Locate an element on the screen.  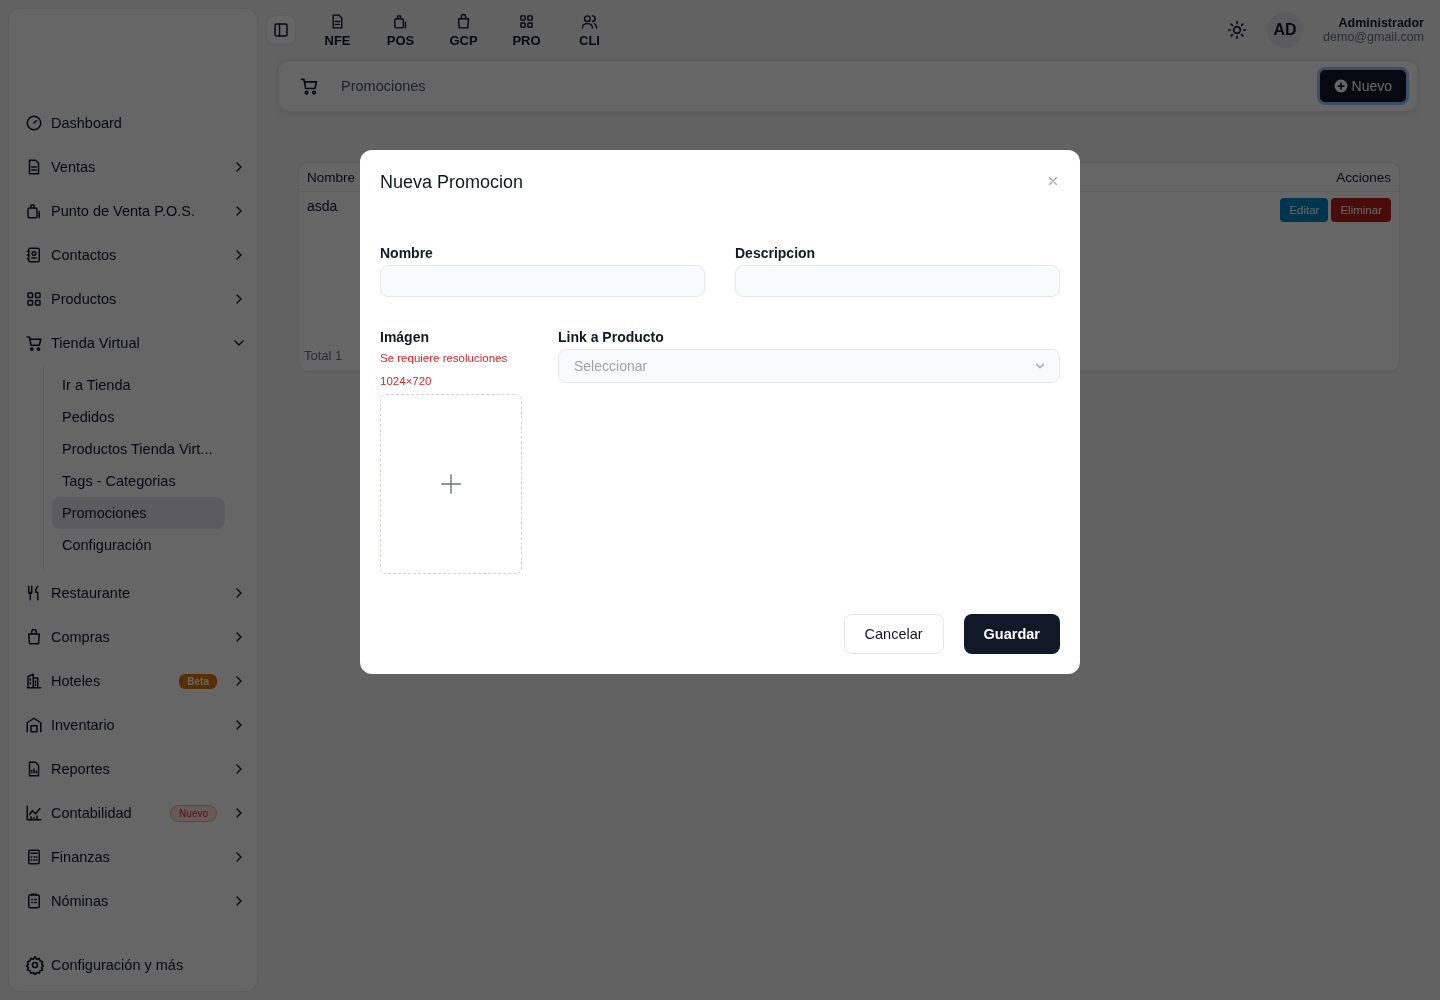
sidebar-item: Reportes is located at coordinates (136, 769).